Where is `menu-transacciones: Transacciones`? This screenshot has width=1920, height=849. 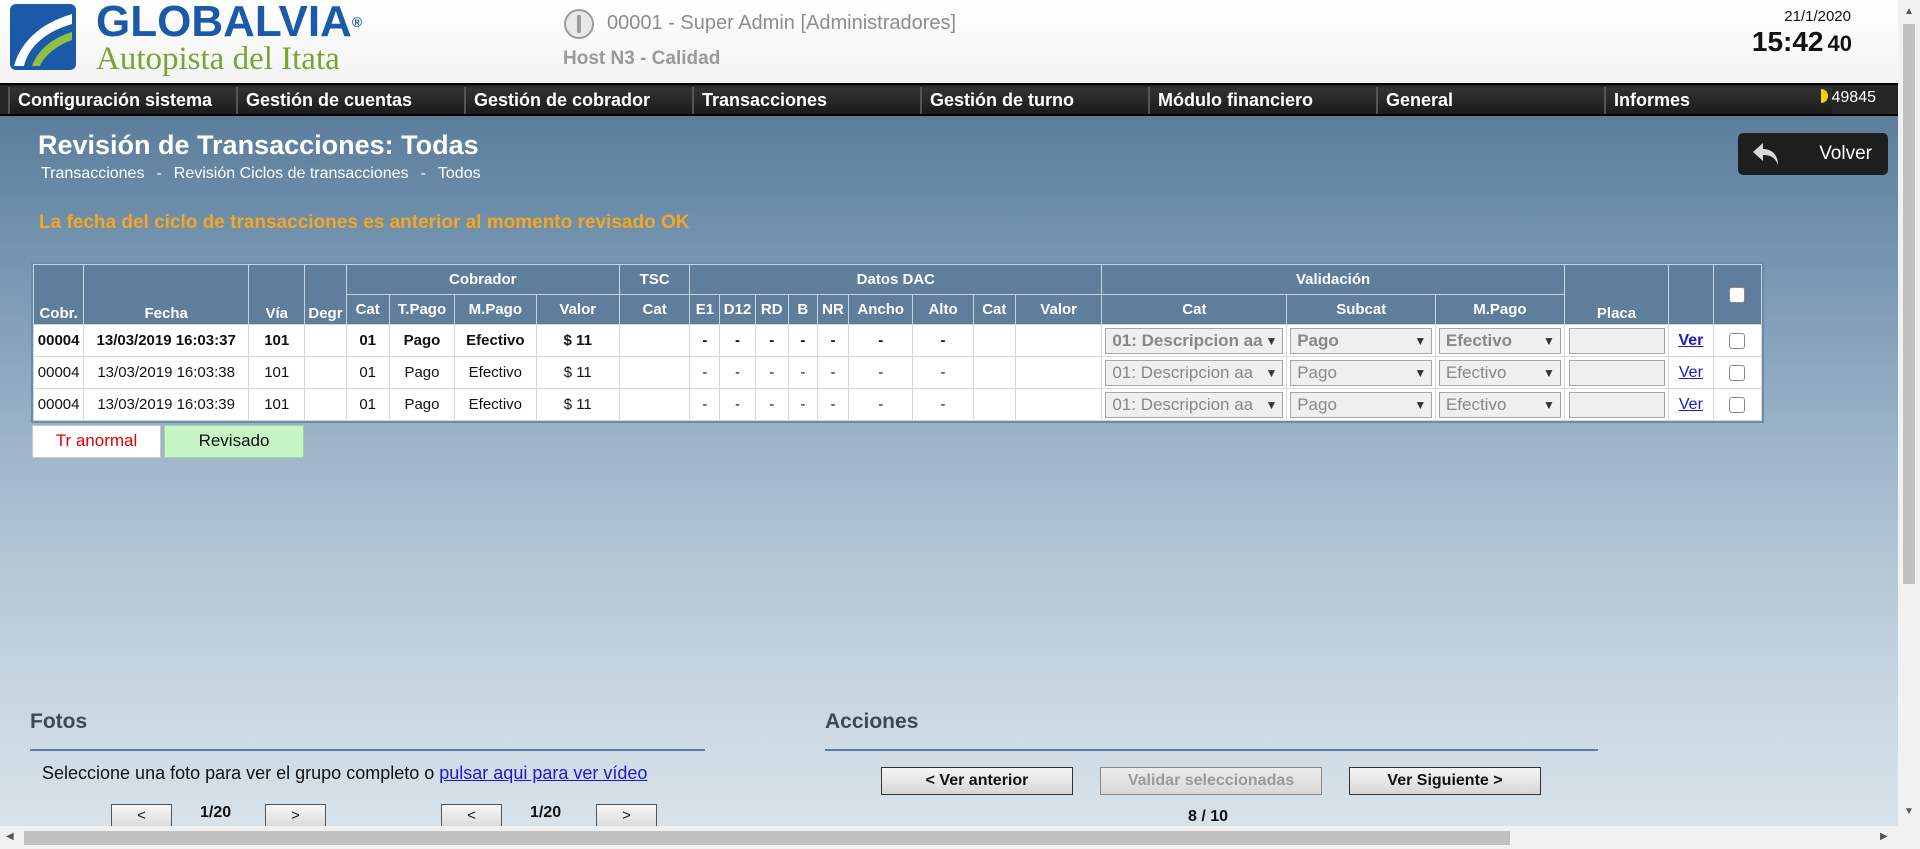
menu-transacciones: Transacciones is located at coordinates (806, 100).